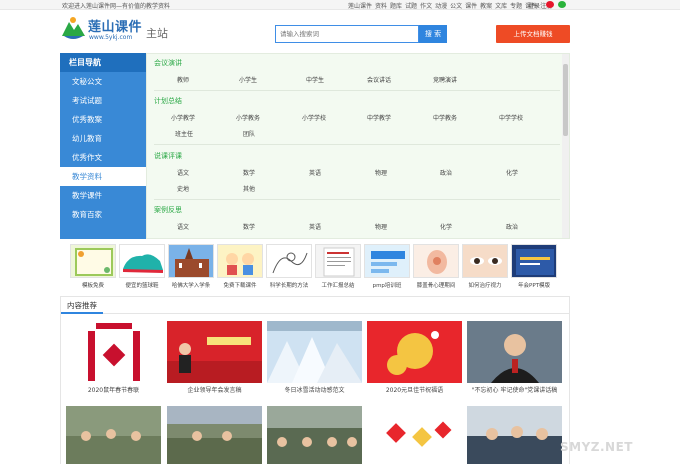 The image size is (680, 464). What do you see at coordinates (103, 157) in the screenshot?
I see `sidebar-item-essays: 优秀作文` at bounding box center [103, 157].